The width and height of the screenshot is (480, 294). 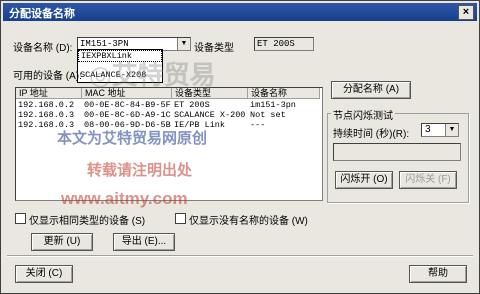 I want to click on assign-name-button: 分配名称 (A), so click(x=371, y=90).